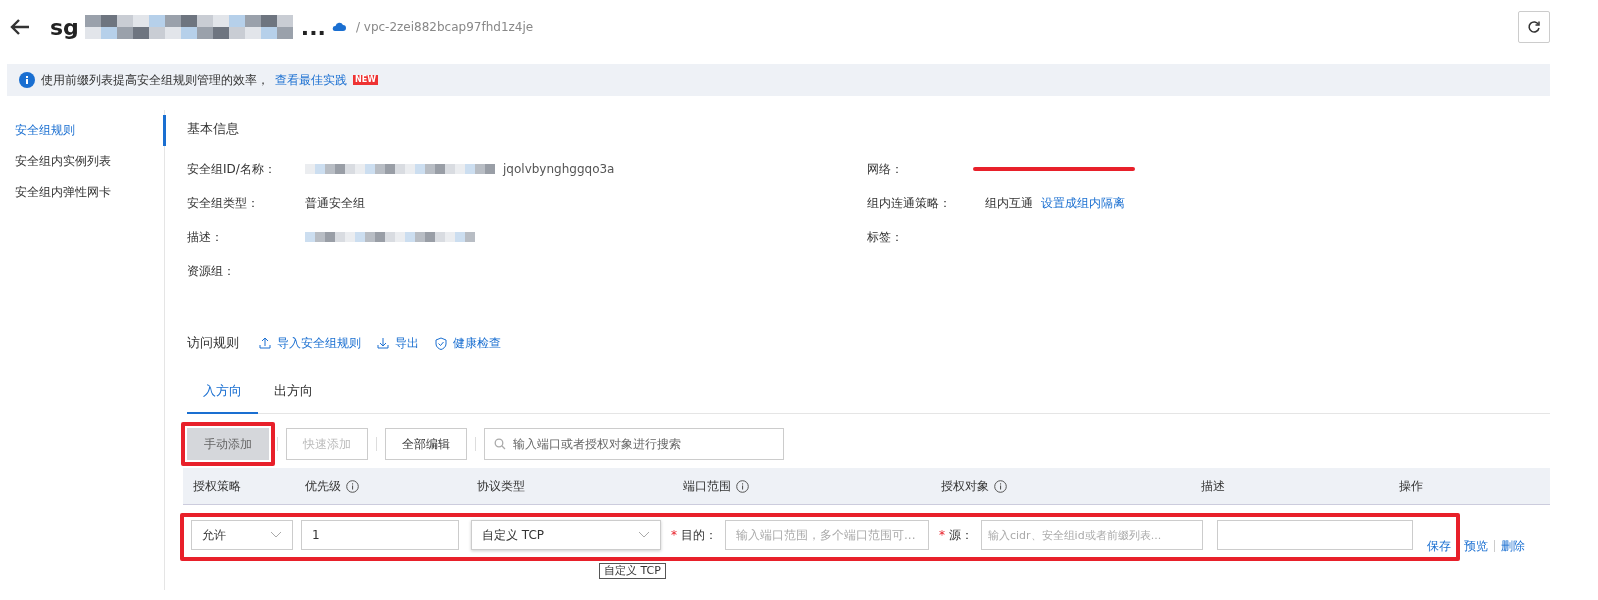  Describe the element at coordinates (380, 535) in the screenshot. I see `priority-field: 1` at that location.